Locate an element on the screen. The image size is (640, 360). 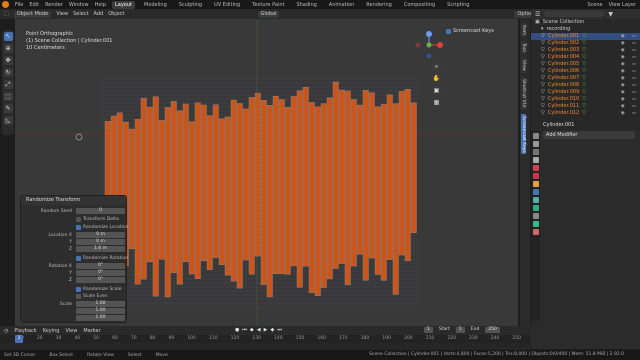
object-tab-icon is located at coordinates (535, 184).